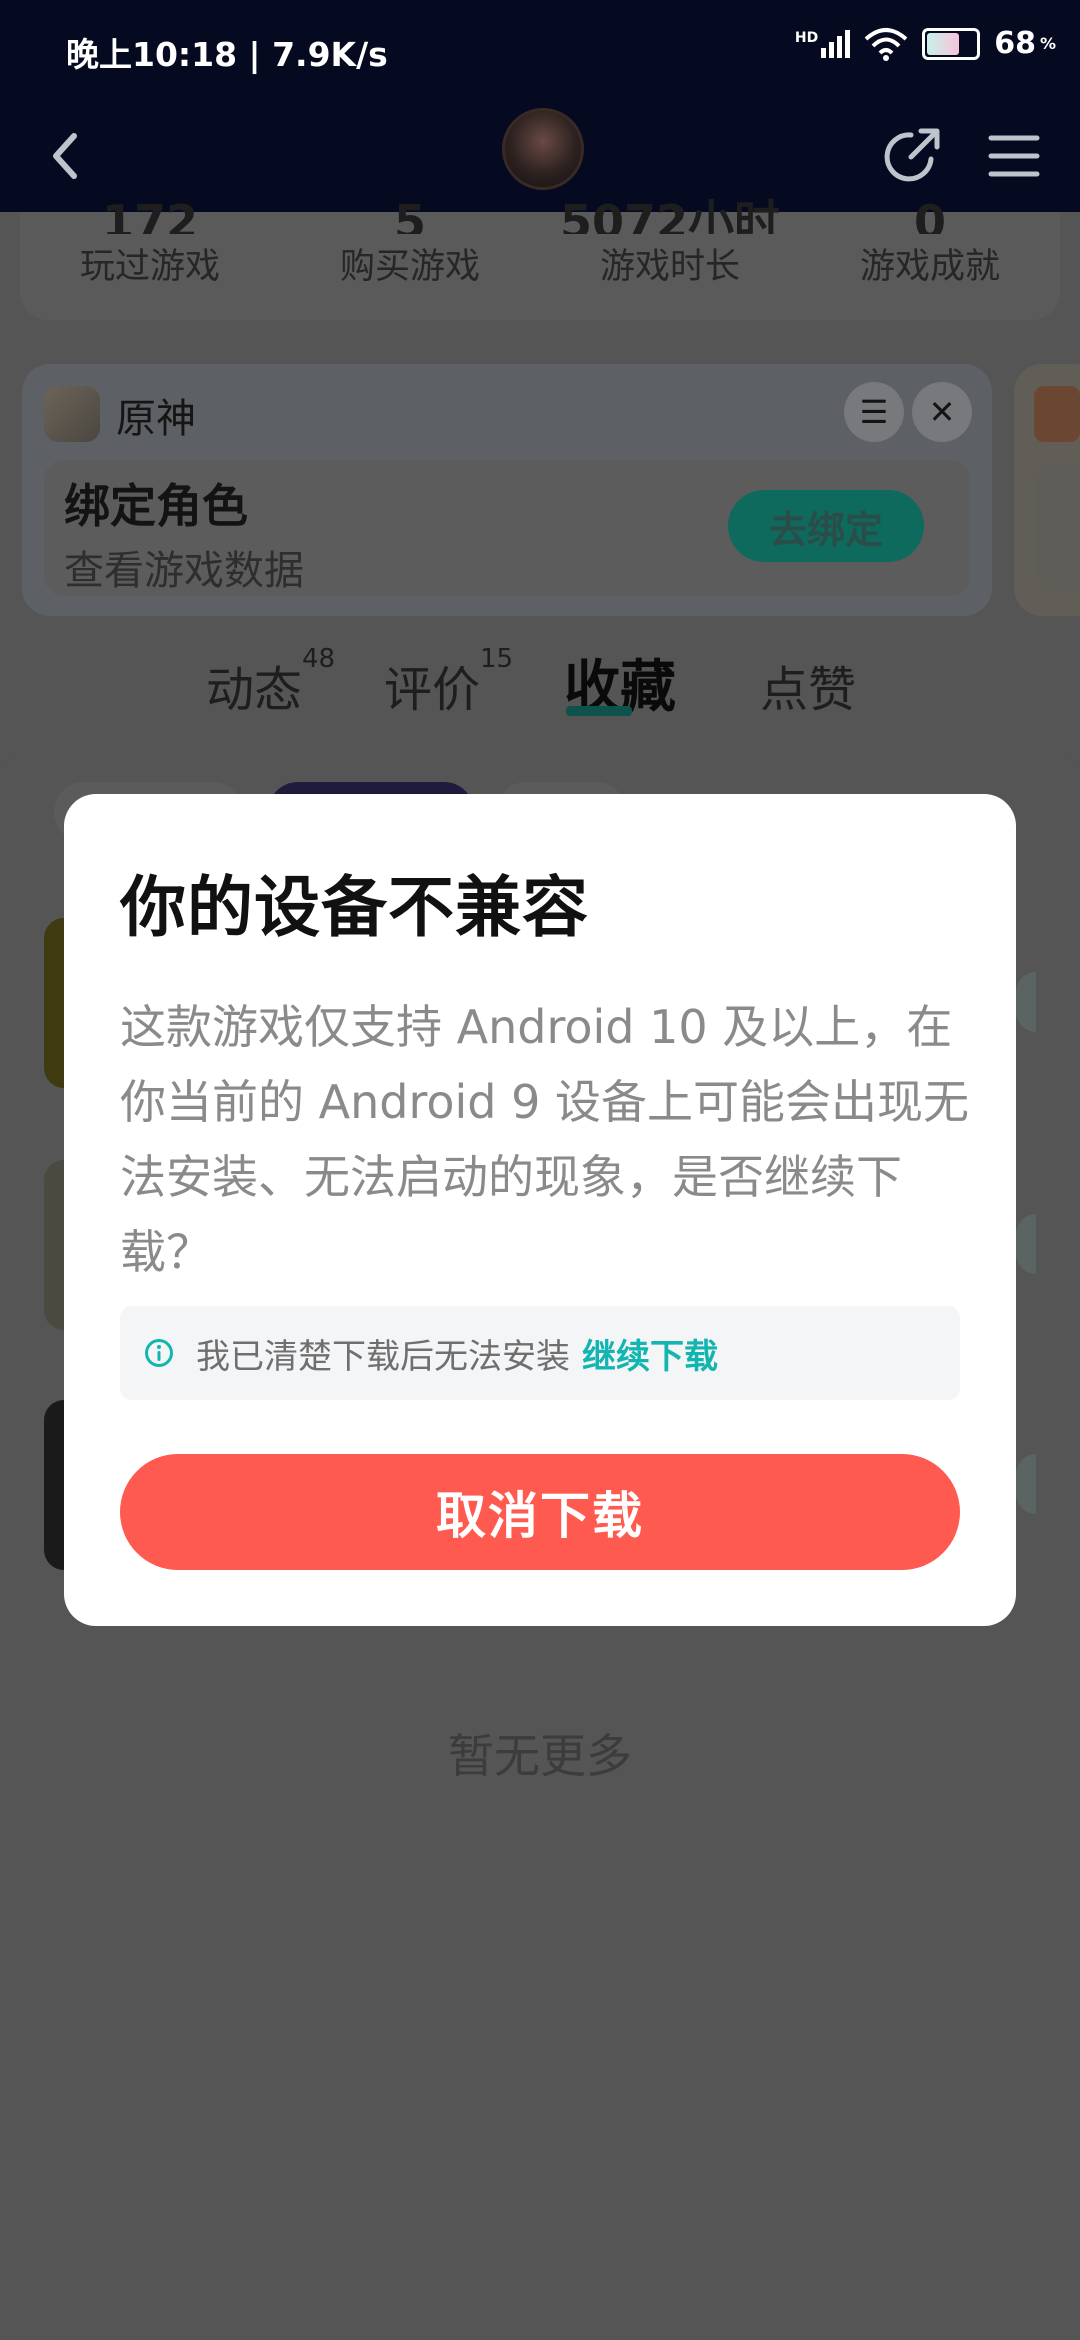 Image resolution: width=1080 pixels, height=2340 pixels. What do you see at coordinates (951, 43) in the screenshot?
I see `battery-icon` at bounding box center [951, 43].